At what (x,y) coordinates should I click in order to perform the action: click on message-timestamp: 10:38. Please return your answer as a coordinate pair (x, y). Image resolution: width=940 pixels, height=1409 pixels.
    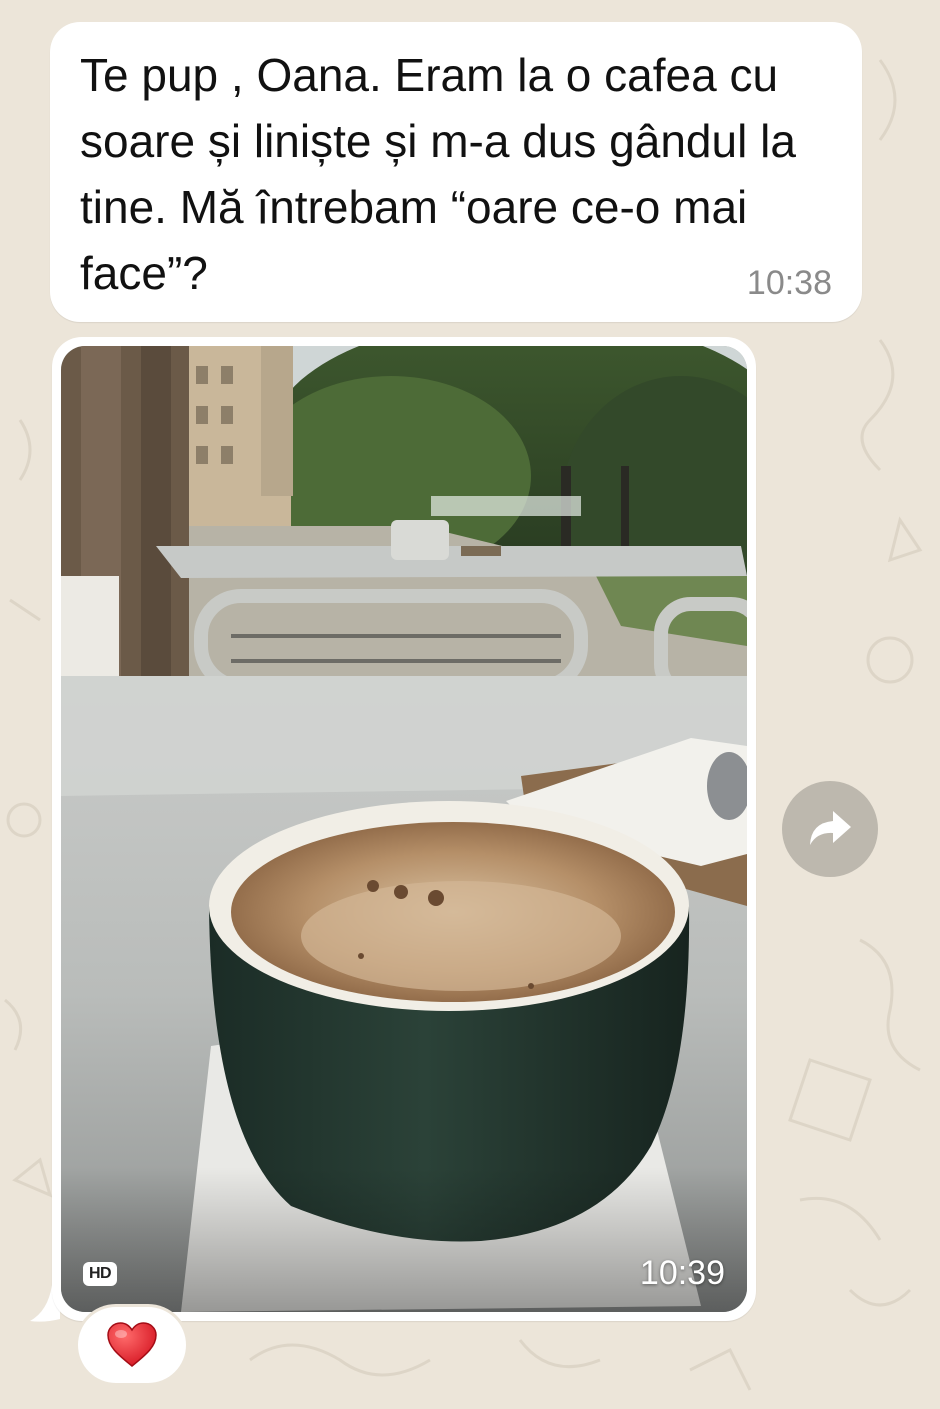
    Looking at the image, I should click on (789, 283).